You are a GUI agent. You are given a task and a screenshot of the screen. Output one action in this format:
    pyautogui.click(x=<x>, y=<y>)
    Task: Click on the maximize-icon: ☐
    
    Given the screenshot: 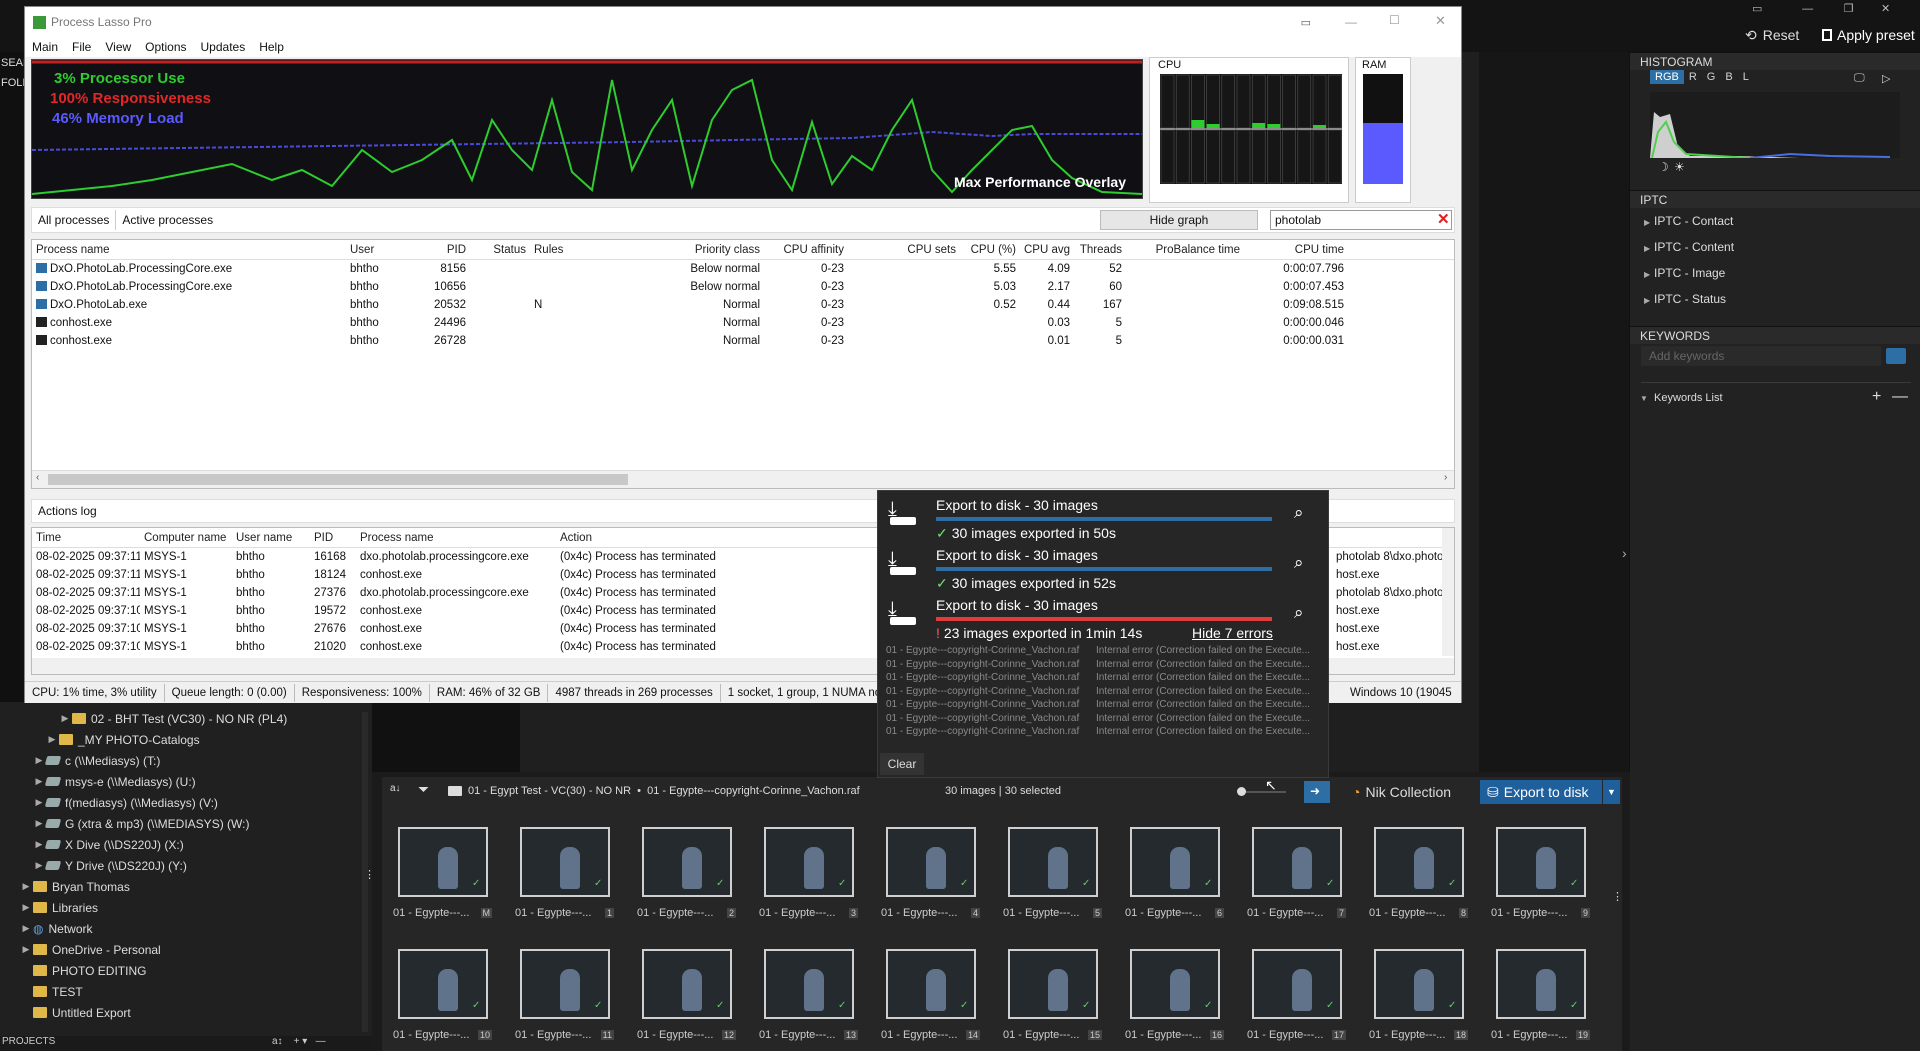 What is the action you would take?
    pyautogui.click(x=1394, y=20)
    